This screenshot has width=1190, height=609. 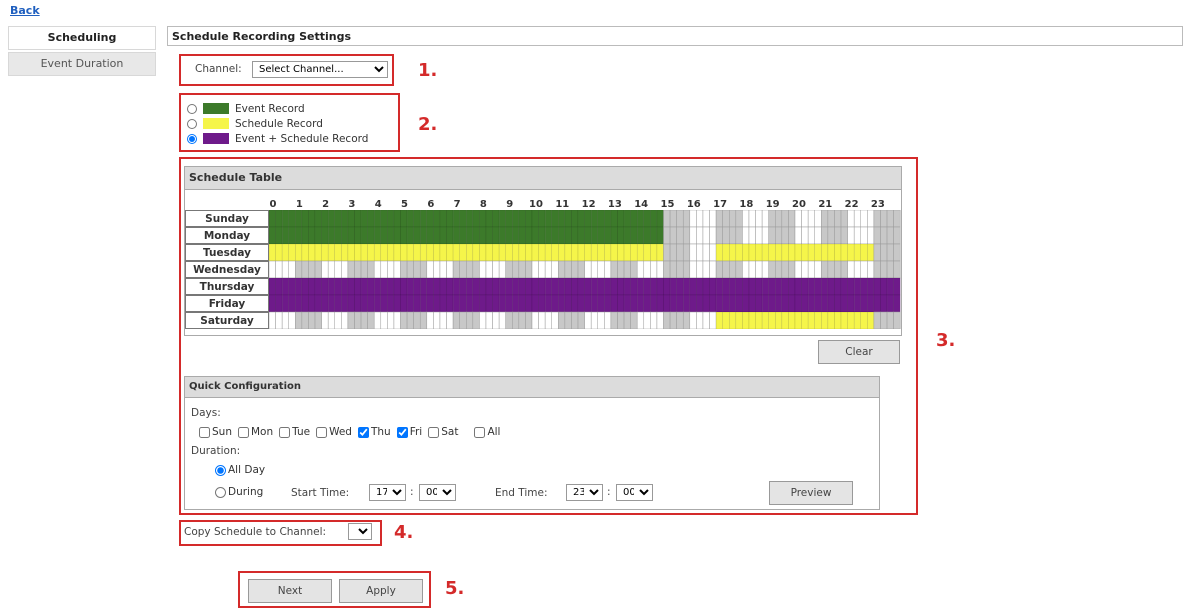 What do you see at coordinates (82, 38) in the screenshot?
I see `sidebar-item-scheduling: Scheduling` at bounding box center [82, 38].